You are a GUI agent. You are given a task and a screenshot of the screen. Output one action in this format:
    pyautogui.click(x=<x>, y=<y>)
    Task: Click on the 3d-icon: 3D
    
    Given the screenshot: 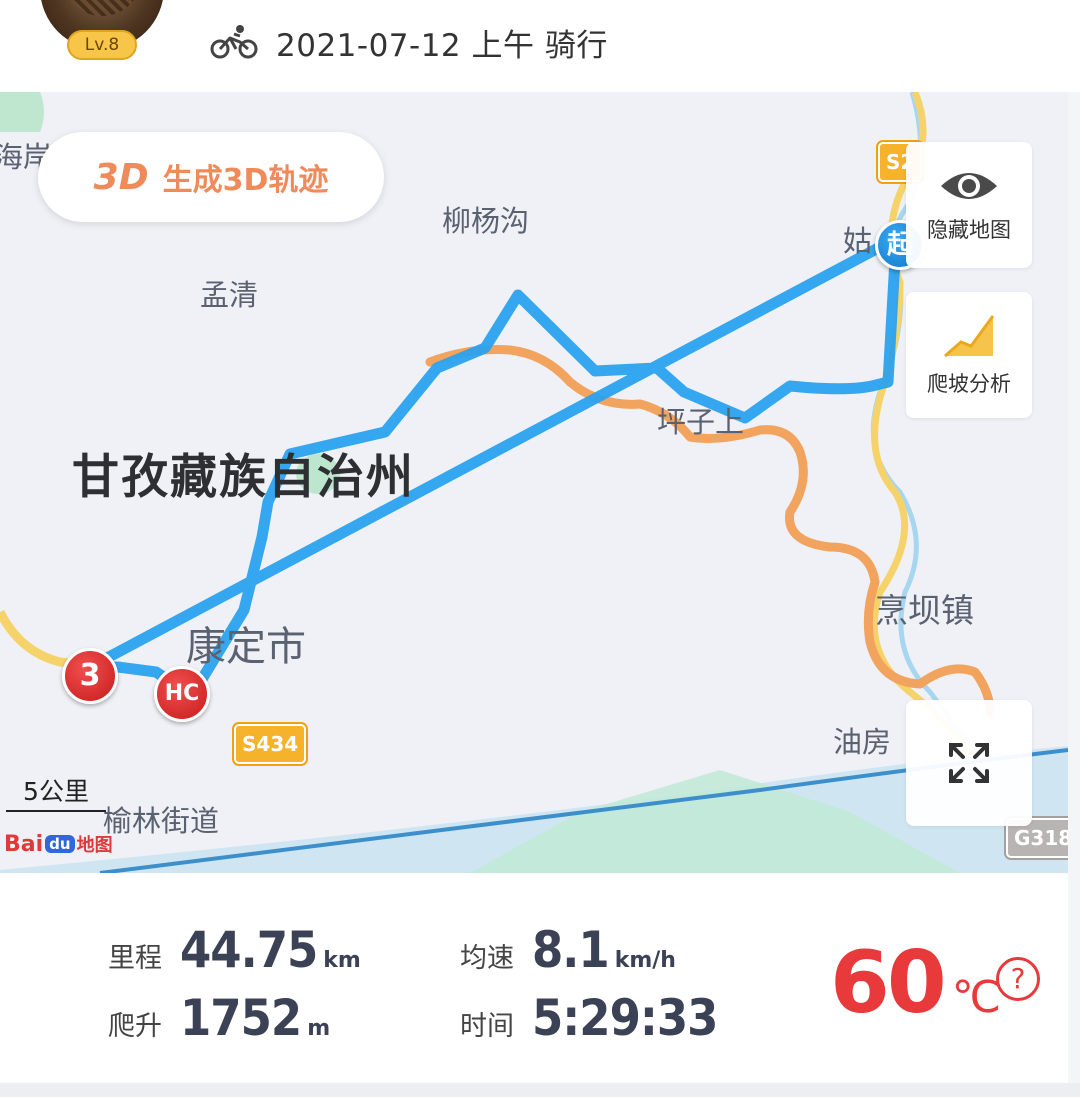 What is the action you would take?
    pyautogui.click(x=121, y=177)
    